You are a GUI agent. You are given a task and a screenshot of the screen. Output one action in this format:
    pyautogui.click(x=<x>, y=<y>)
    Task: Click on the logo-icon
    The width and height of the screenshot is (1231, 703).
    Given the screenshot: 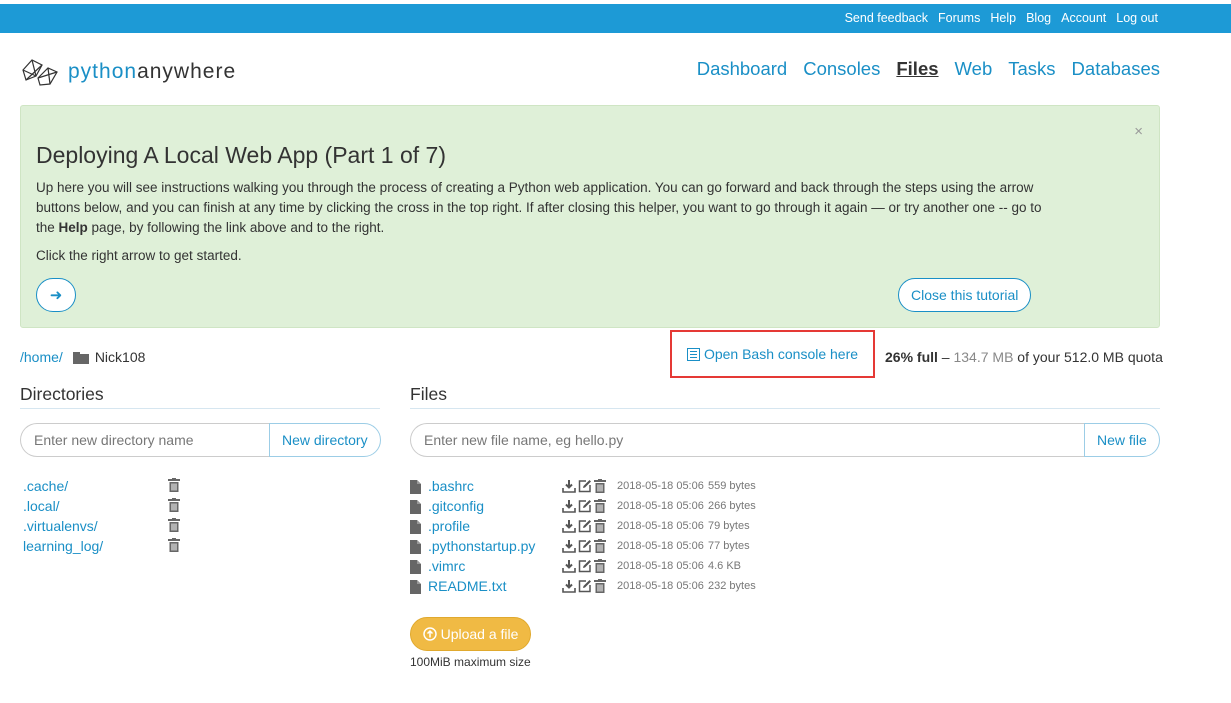 What is the action you would take?
    pyautogui.click(x=40, y=72)
    